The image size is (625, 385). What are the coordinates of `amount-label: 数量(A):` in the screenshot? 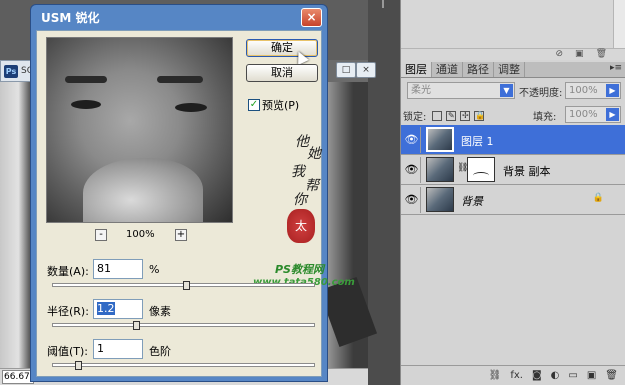 It's located at (68, 271).